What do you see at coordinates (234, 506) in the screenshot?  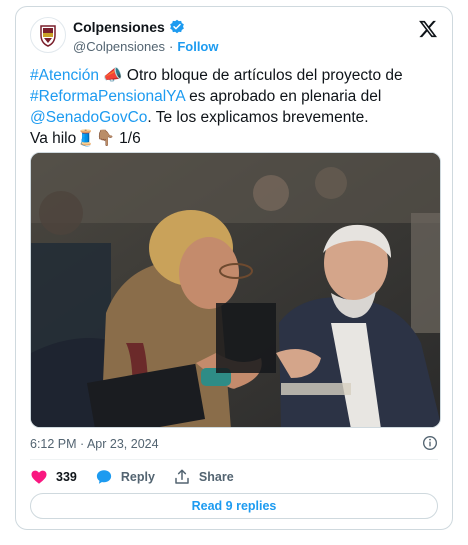 I see `read-replies-button: Read 9 replies` at bounding box center [234, 506].